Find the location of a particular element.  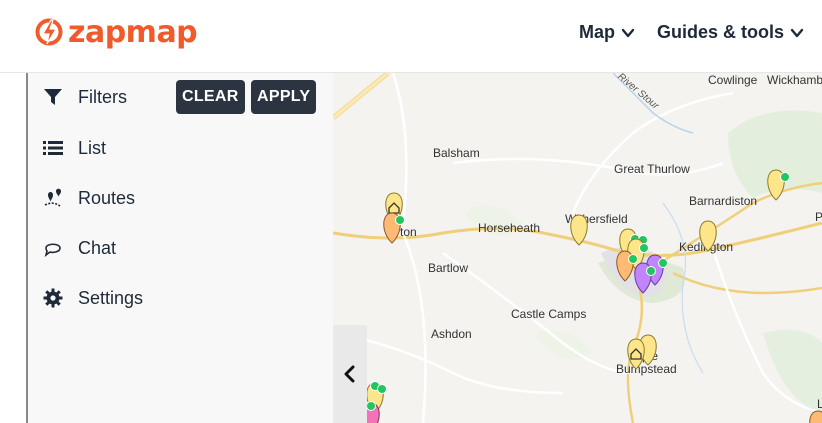

sidebar-item-routes: Routes is located at coordinates (88, 198).